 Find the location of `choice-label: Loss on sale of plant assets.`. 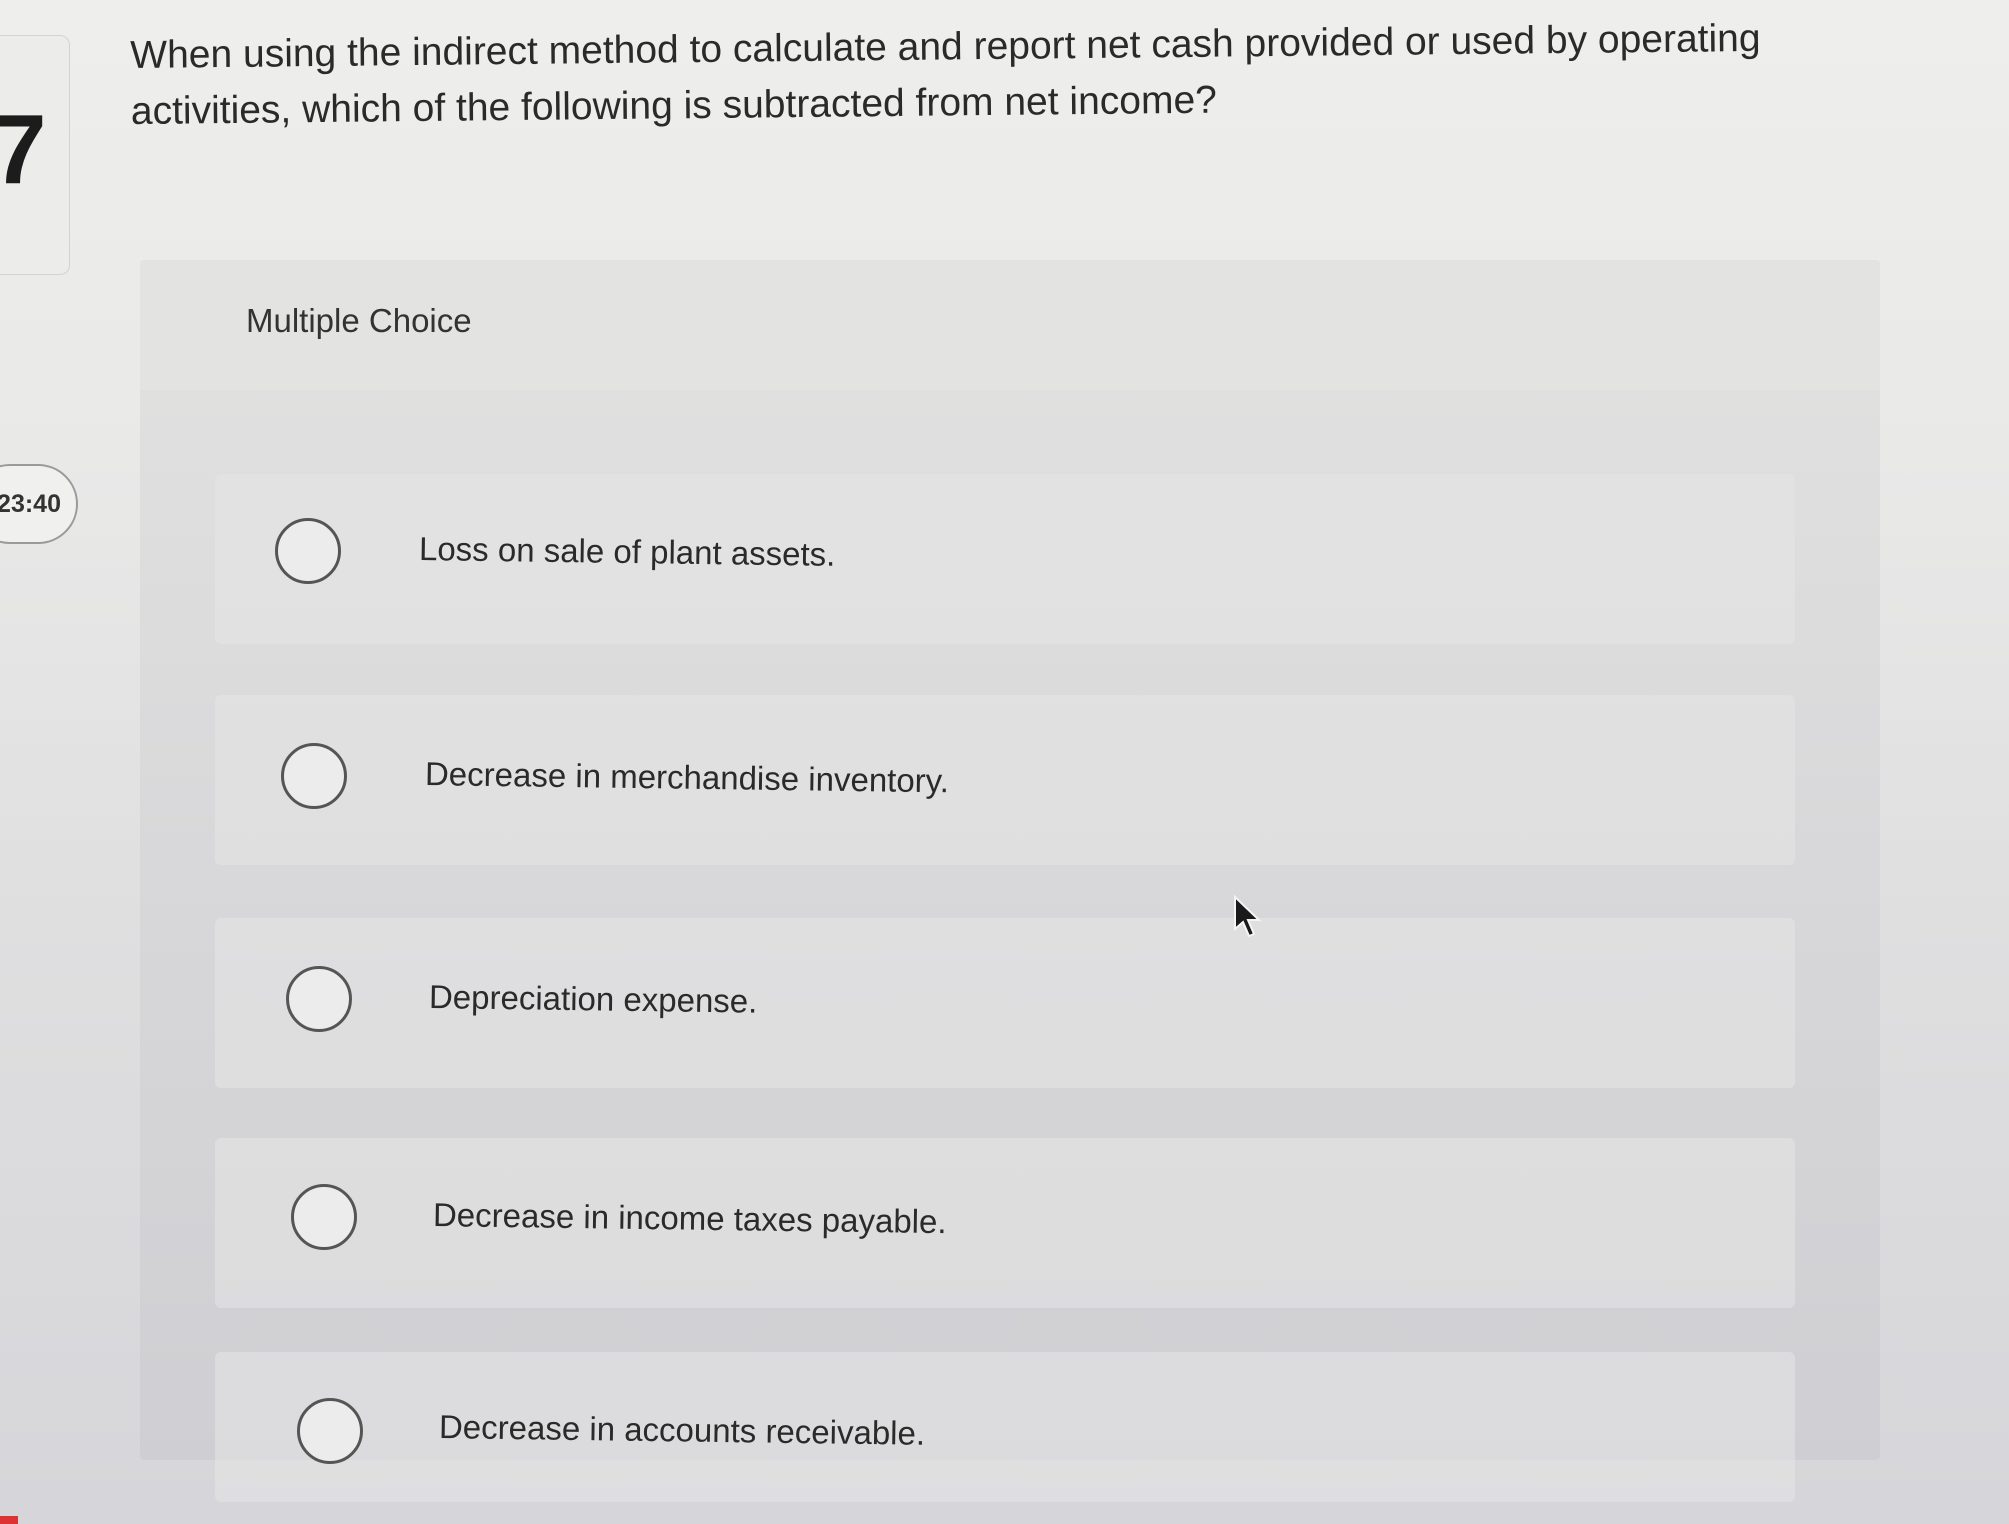

choice-label: Loss on sale of plant assets. is located at coordinates (627, 552).